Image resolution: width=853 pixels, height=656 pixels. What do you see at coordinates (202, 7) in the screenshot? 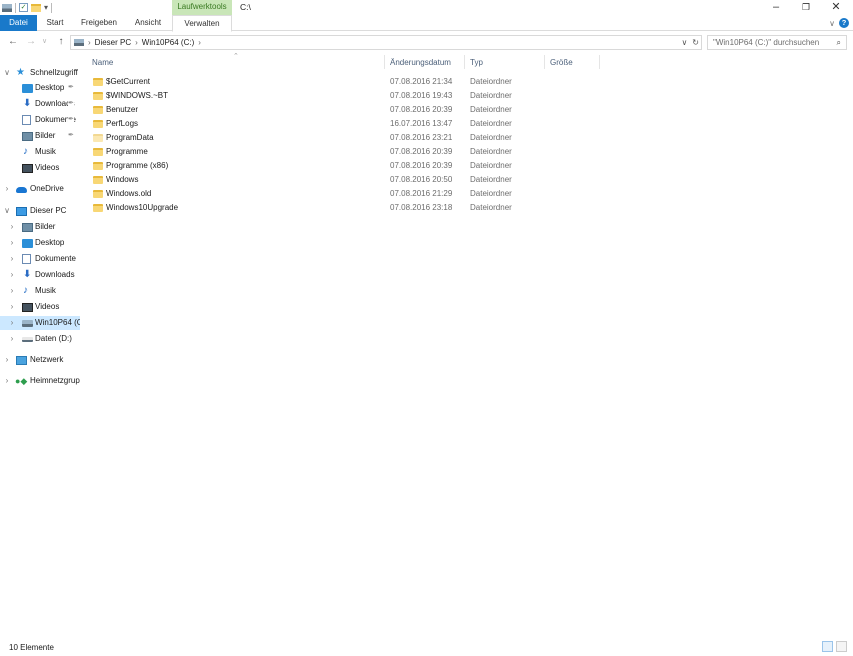
I see `context-group-drive-tools: Laufwerktools` at bounding box center [202, 7].